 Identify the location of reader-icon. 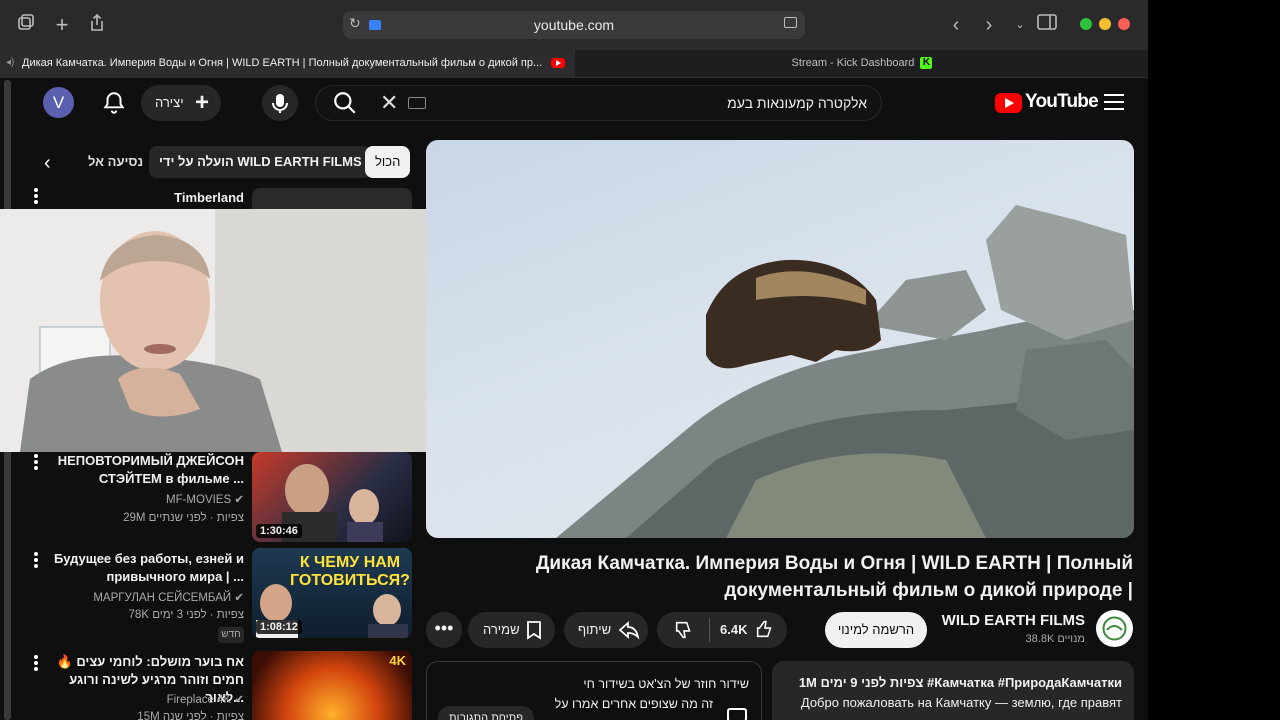
(790, 22).